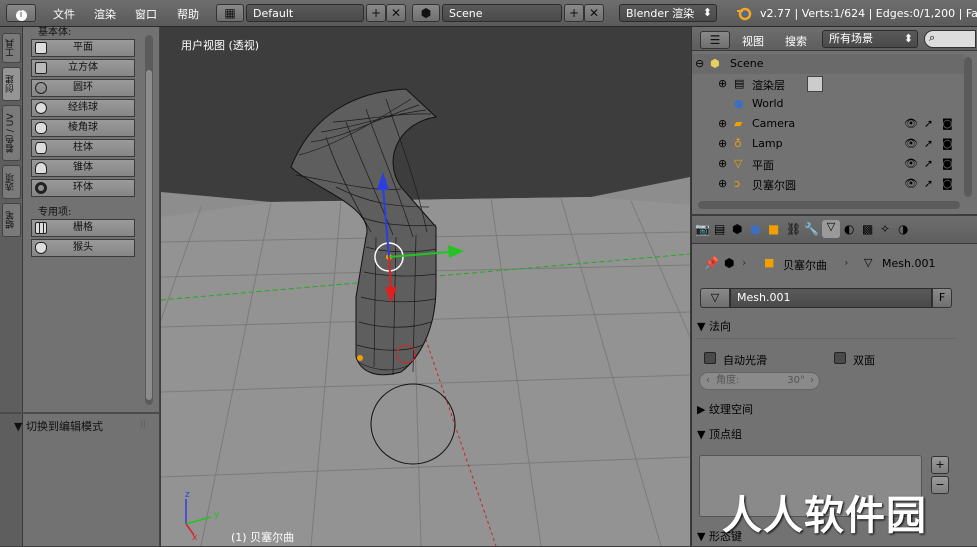 The width and height of the screenshot is (977, 547). Describe the element at coordinates (773, 229) in the screenshot. I see `object-tab-icon: ■` at that location.